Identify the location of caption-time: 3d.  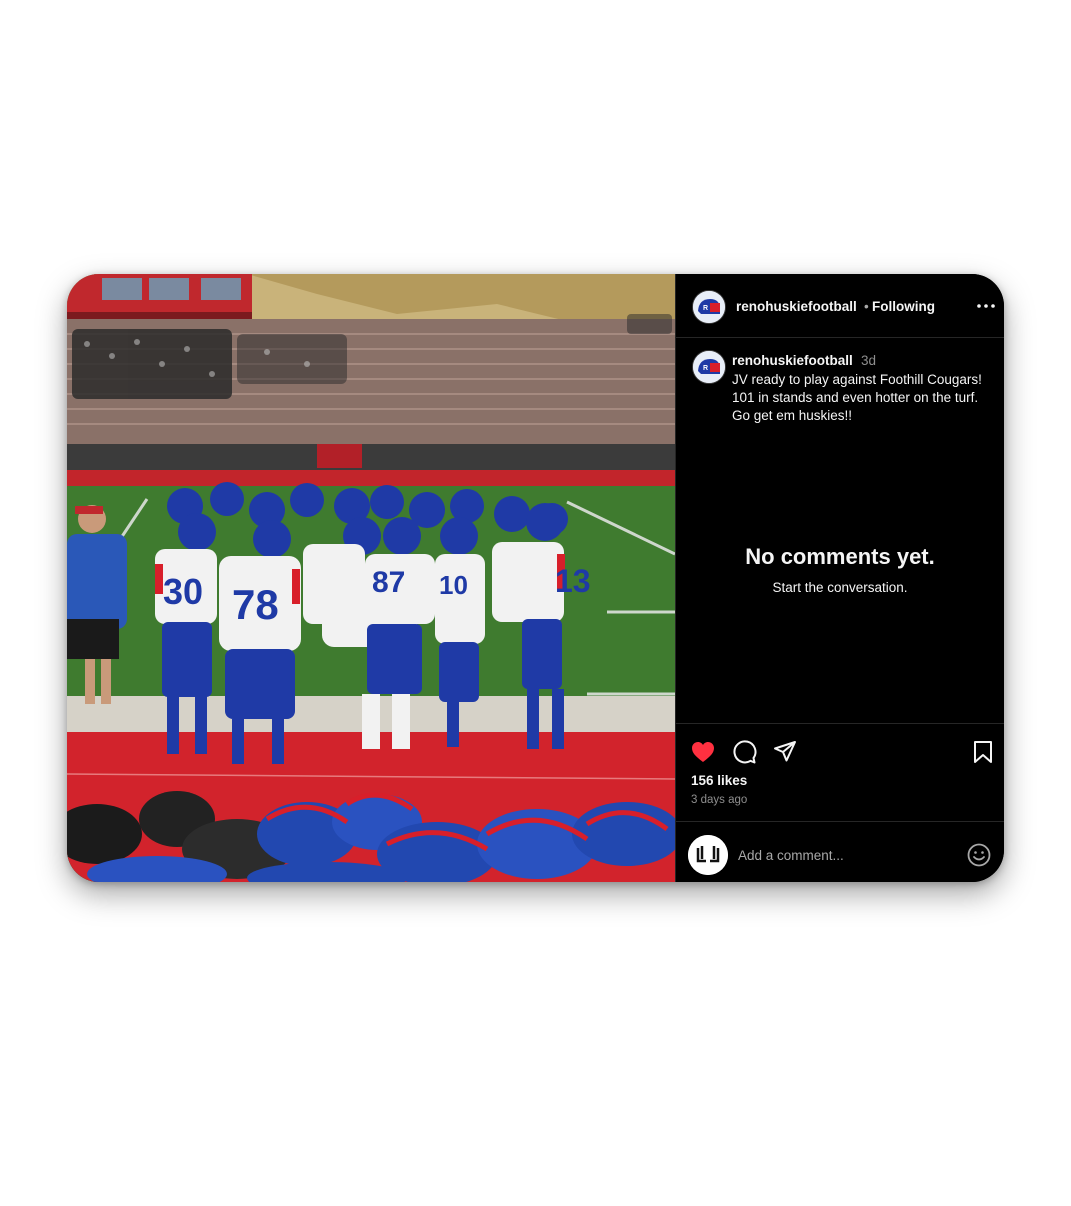
(868, 360).